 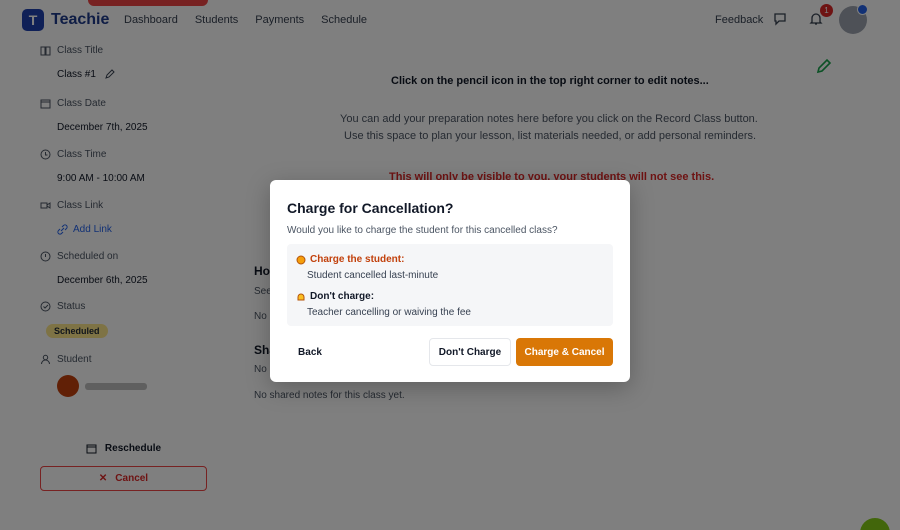 I want to click on dialog-title: Charge for Cancellation?, so click(x=370, y=208).